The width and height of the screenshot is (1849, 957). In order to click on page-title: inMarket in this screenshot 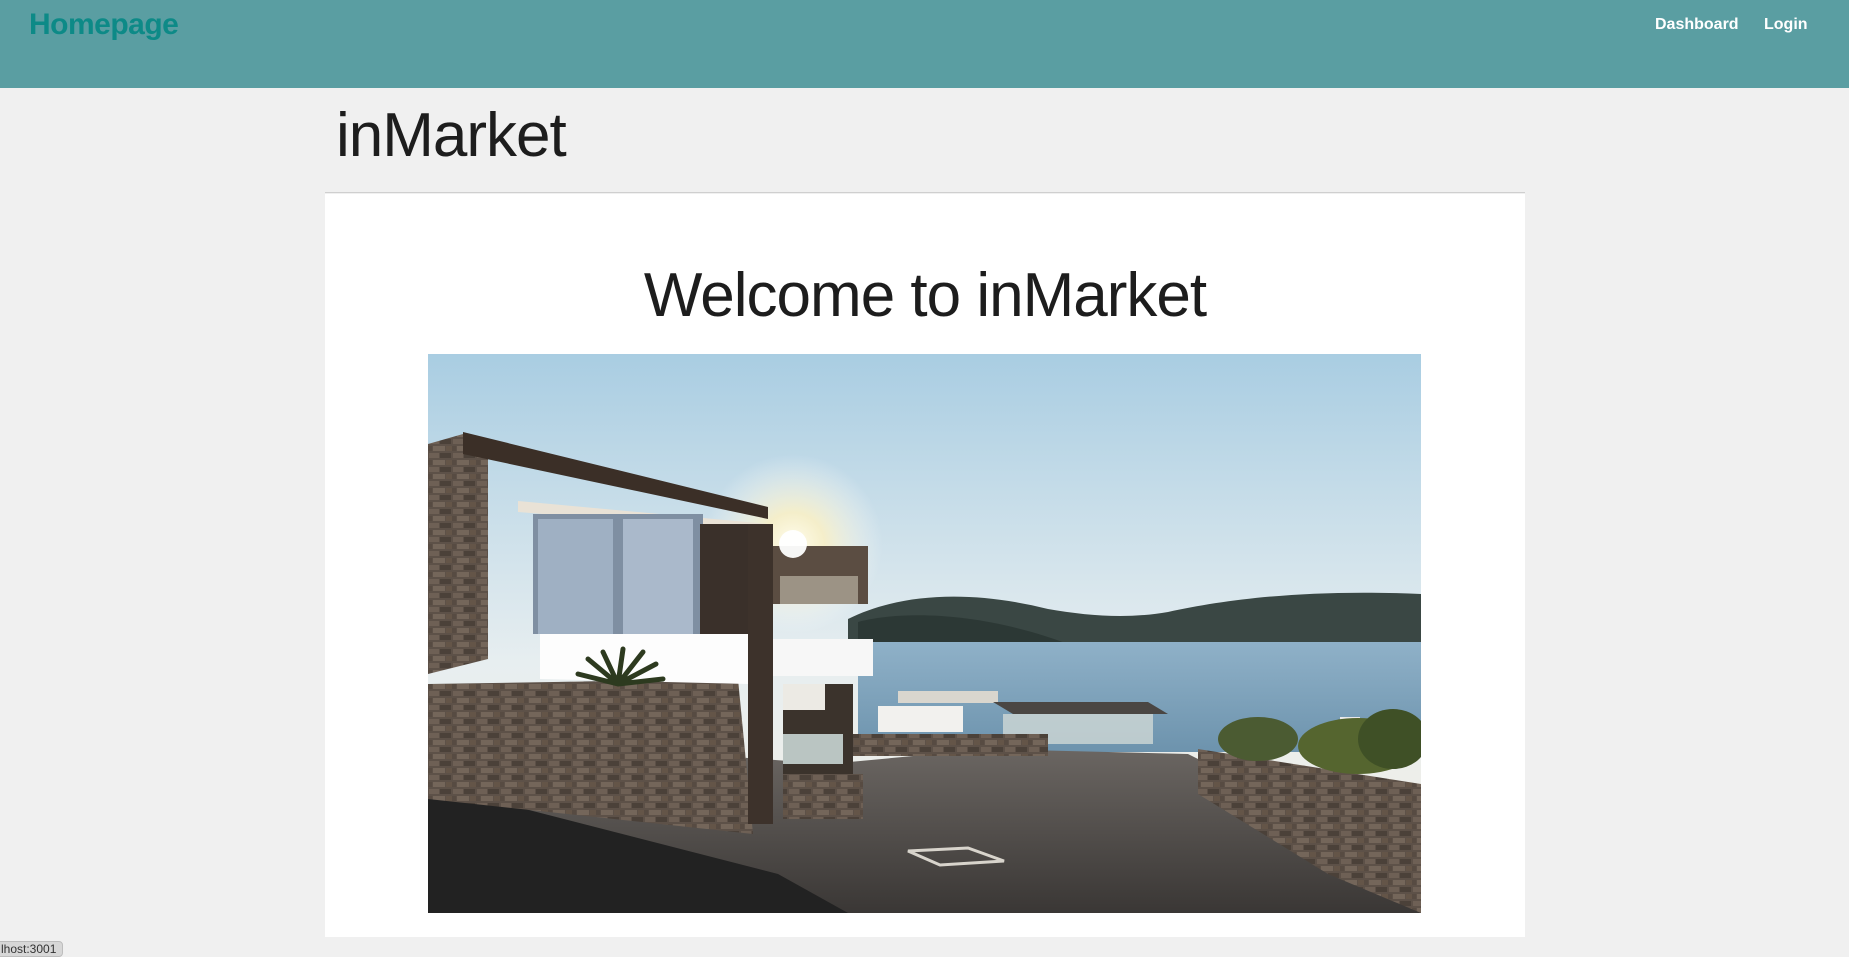, I will do `click(451, 135)`.